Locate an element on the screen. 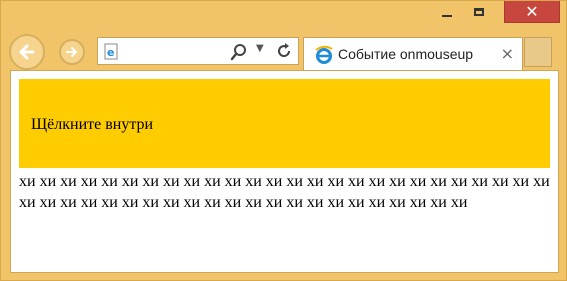 The height and width of the screenshot is (281, 567). maximize-button is located at coordinates (479, 12).